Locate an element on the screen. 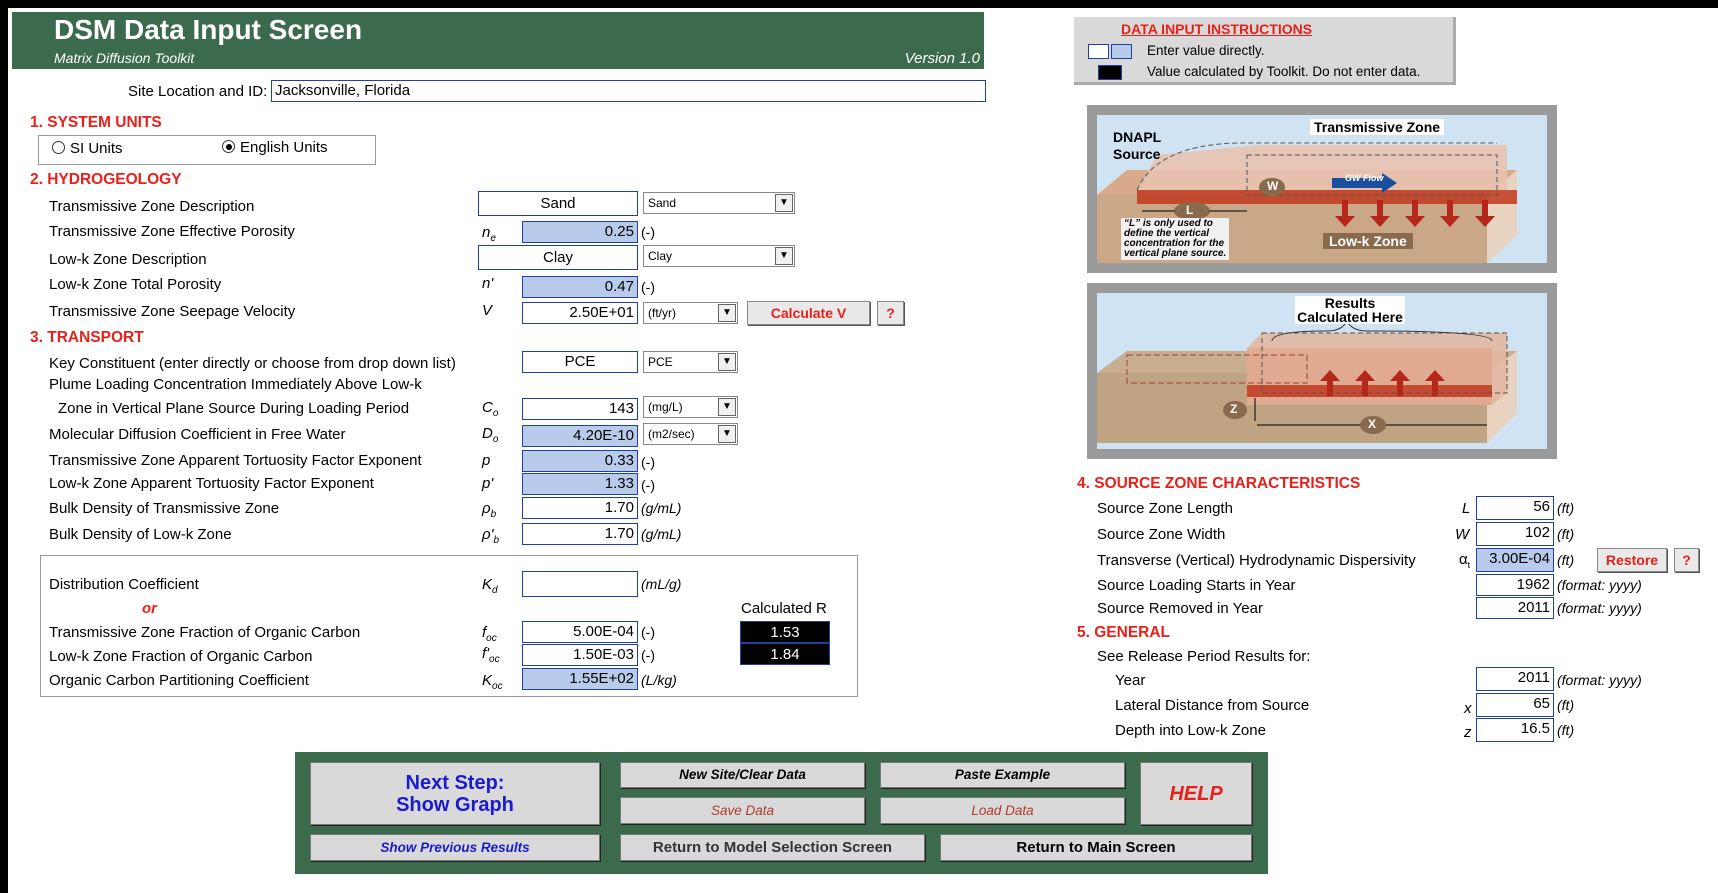 The width and height of the screenshot is (1718, 893). show-previous-results-button: Show Previous Results is located at coordinates (455, 847).